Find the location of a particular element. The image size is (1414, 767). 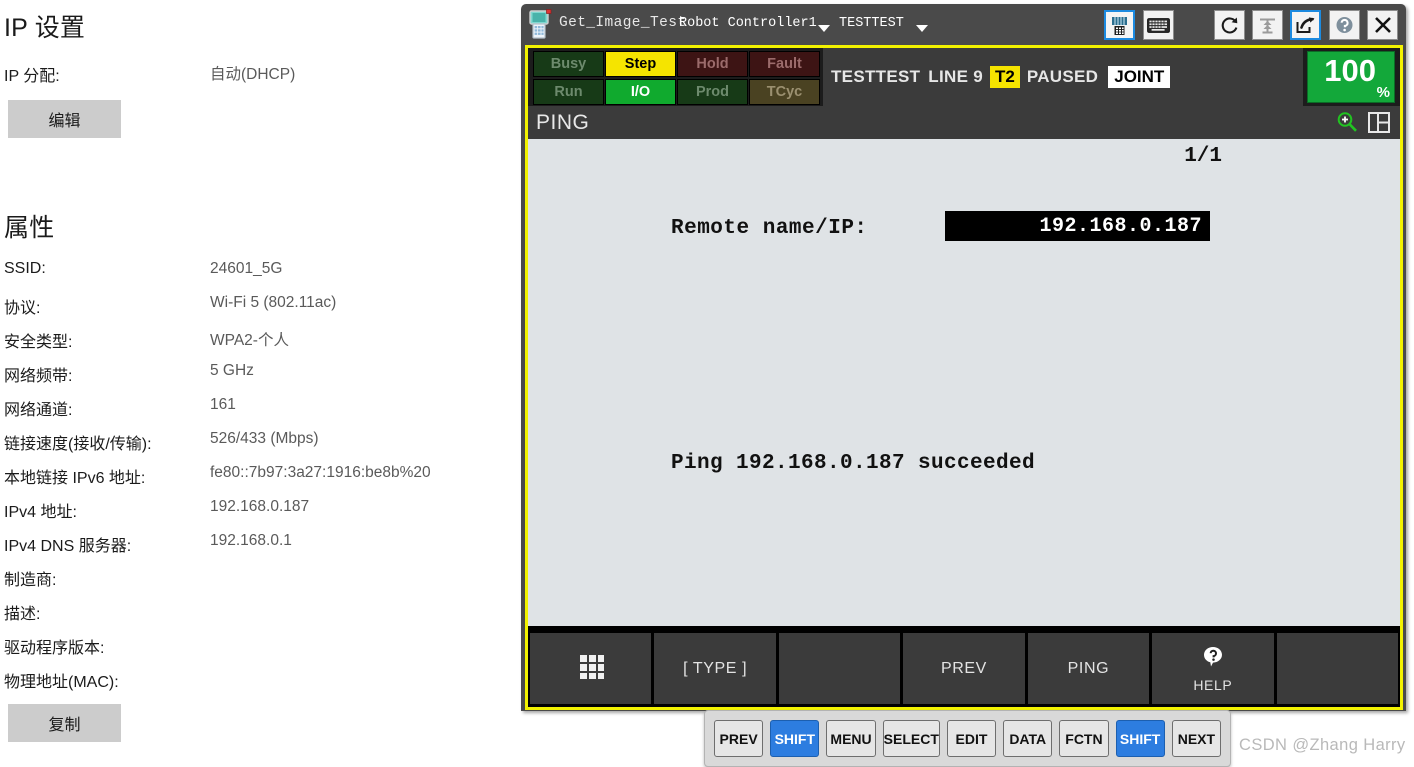

property-row: 链接速度(接收/传输): 526/433 (Mbps) is located at coordinates (254, 447).